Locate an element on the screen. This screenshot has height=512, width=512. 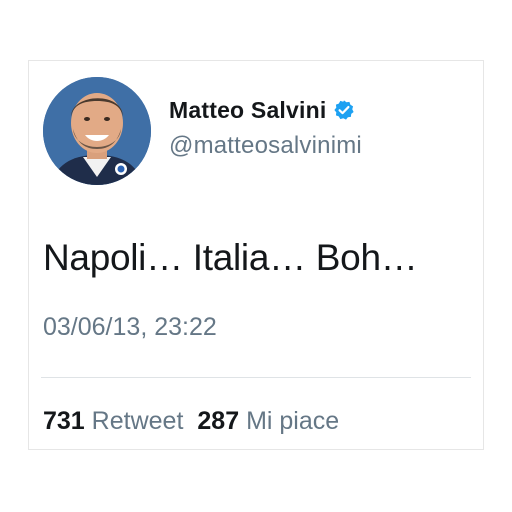
likes-count: 287 is located at coordinates (218, 421).